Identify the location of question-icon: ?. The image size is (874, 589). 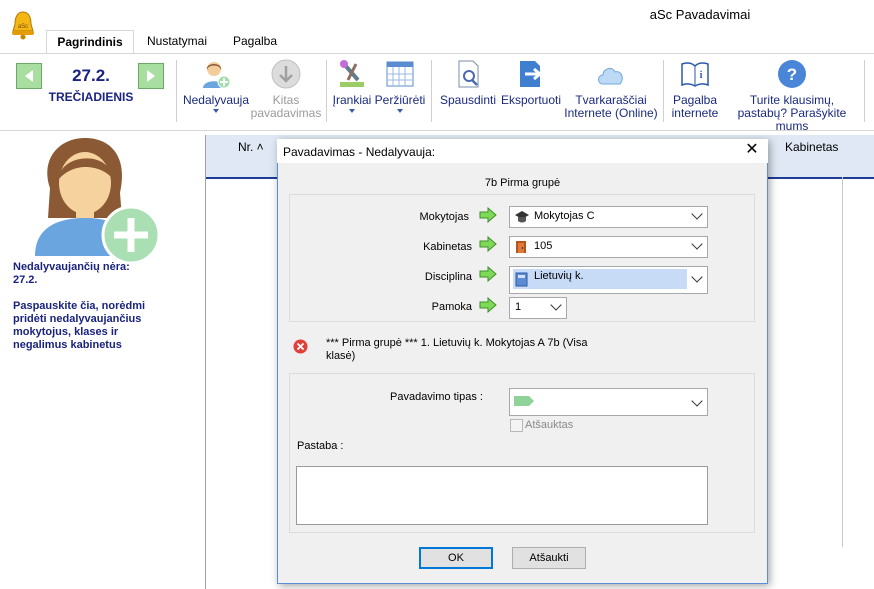
(792, 74).